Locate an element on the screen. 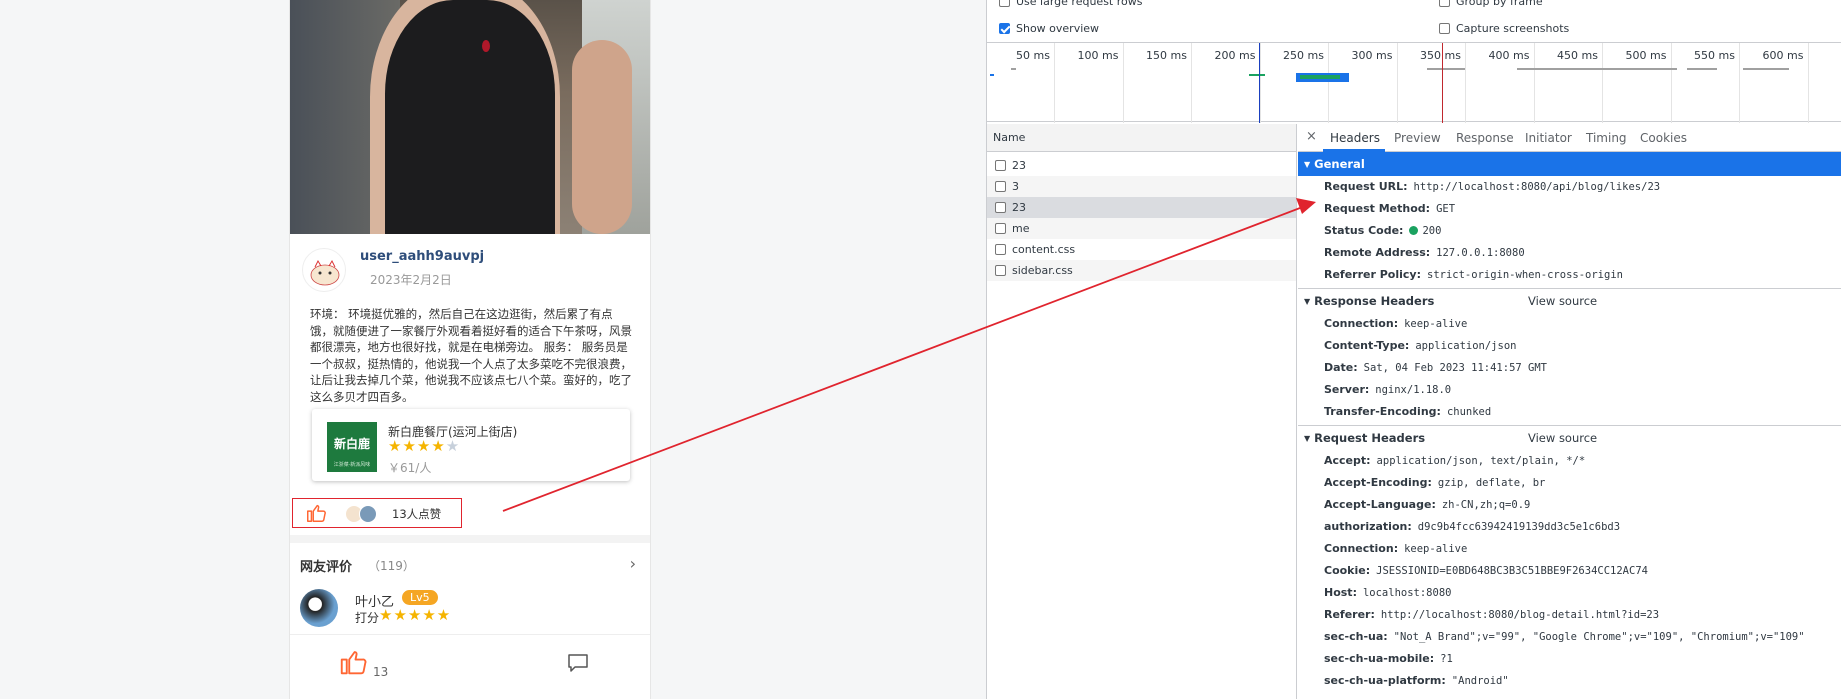  header-key: Accept-Language: is located at coordinates (1380, 504).